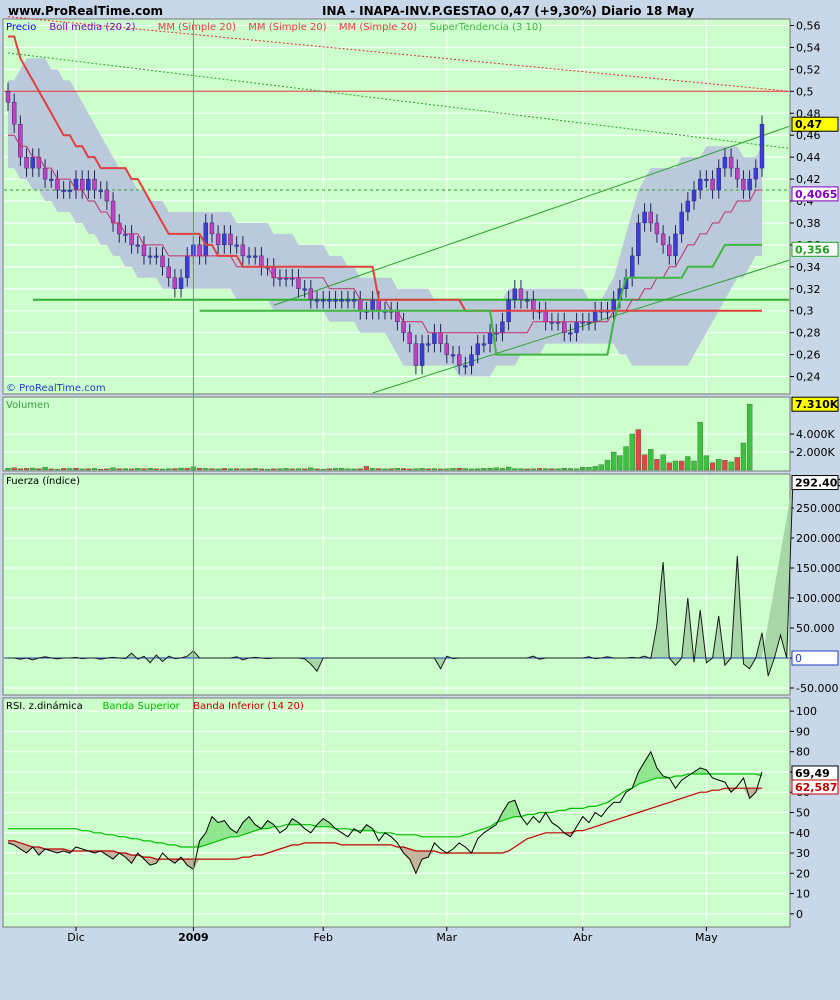 The height and width of the screenshot is (1000, 840). What do you see at coordinates (706, 937) in the screenshot?
I see `x-tick-label: May` at bounding box center [706, 937].